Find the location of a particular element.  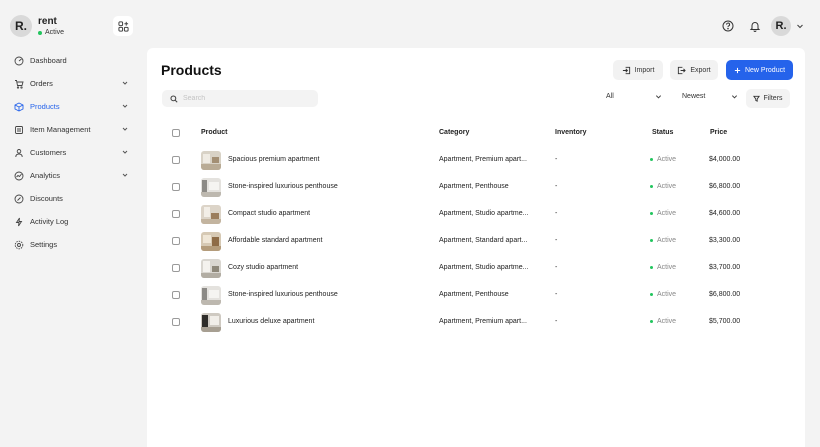

product-name: Compact studio apartment is located at coordinates (269, 213).